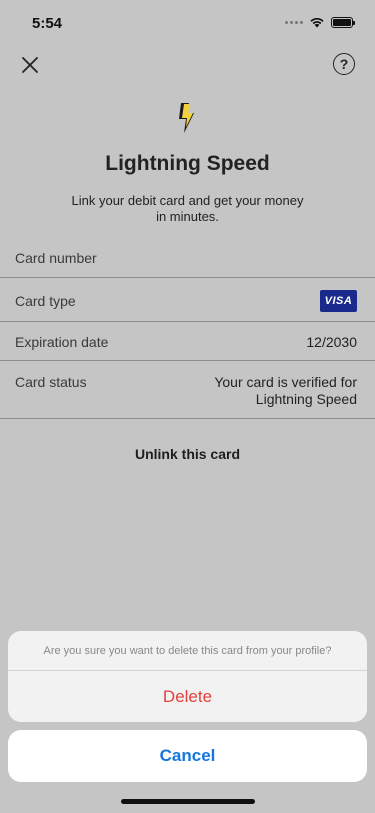 The height and width of the screenshot is (813, 375). What do you see at coordinates (187, 260) in the screenshot?
I see `card-number-row: Card number` at bounding box center [187, 260].